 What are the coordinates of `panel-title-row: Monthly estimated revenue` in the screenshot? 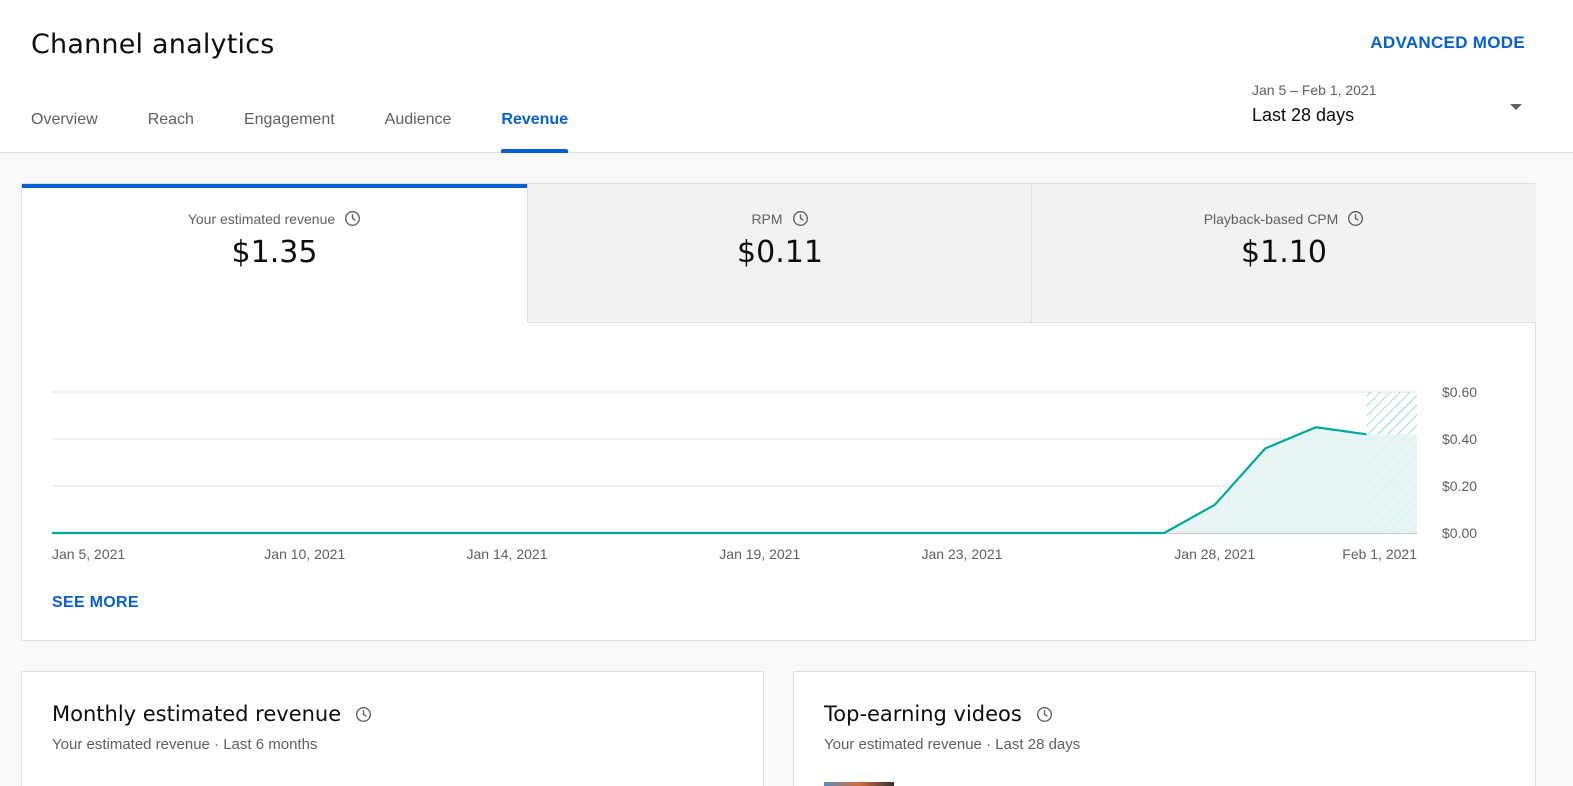 It's located at (212, 714).